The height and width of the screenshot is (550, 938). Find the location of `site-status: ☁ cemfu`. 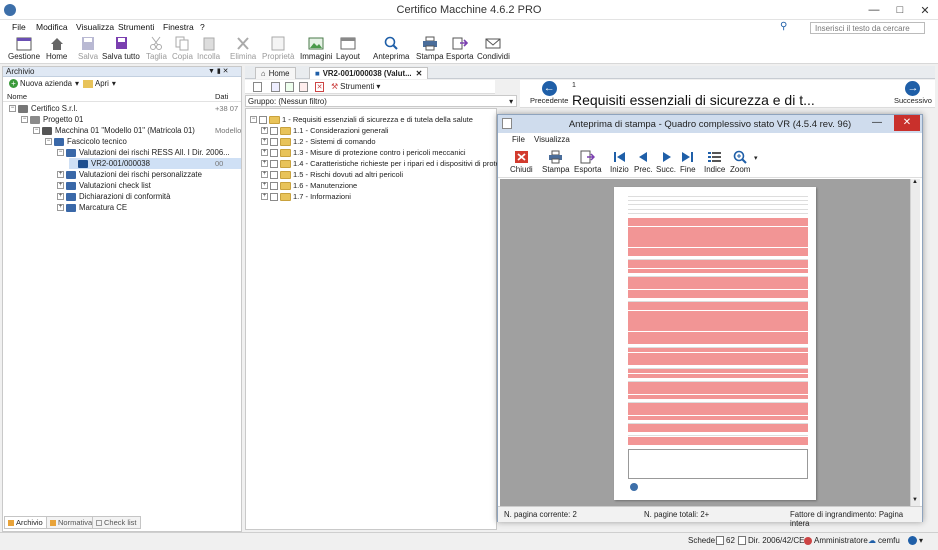

site-status: ☁ cemfu is located at coordinates (884, 540).